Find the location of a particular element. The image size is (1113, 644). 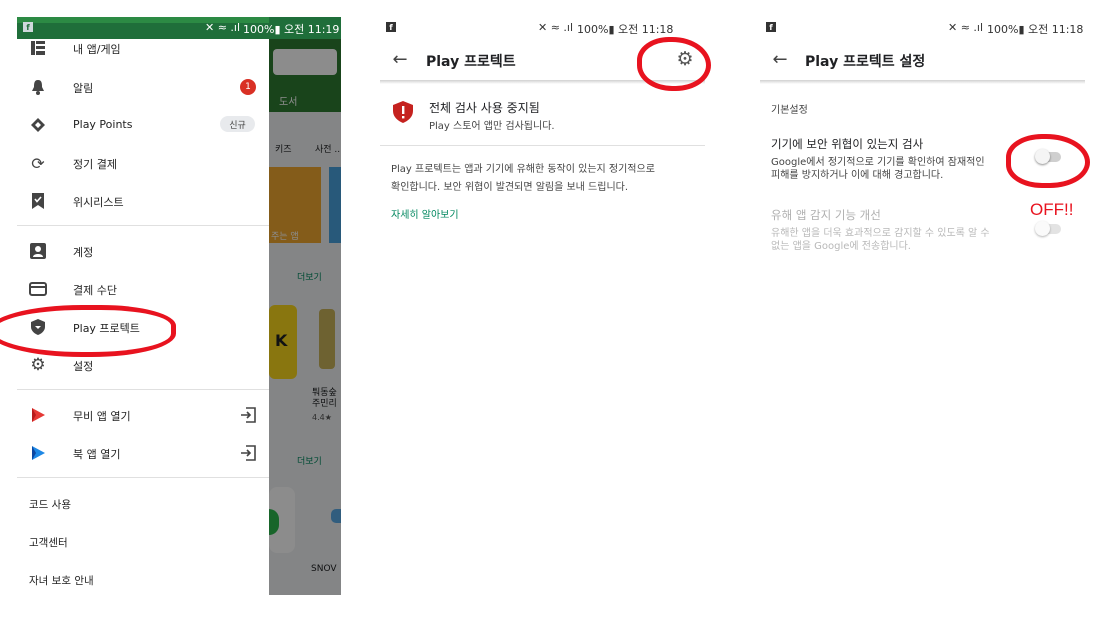

diamond-icon is located at coordinates (38, 125).